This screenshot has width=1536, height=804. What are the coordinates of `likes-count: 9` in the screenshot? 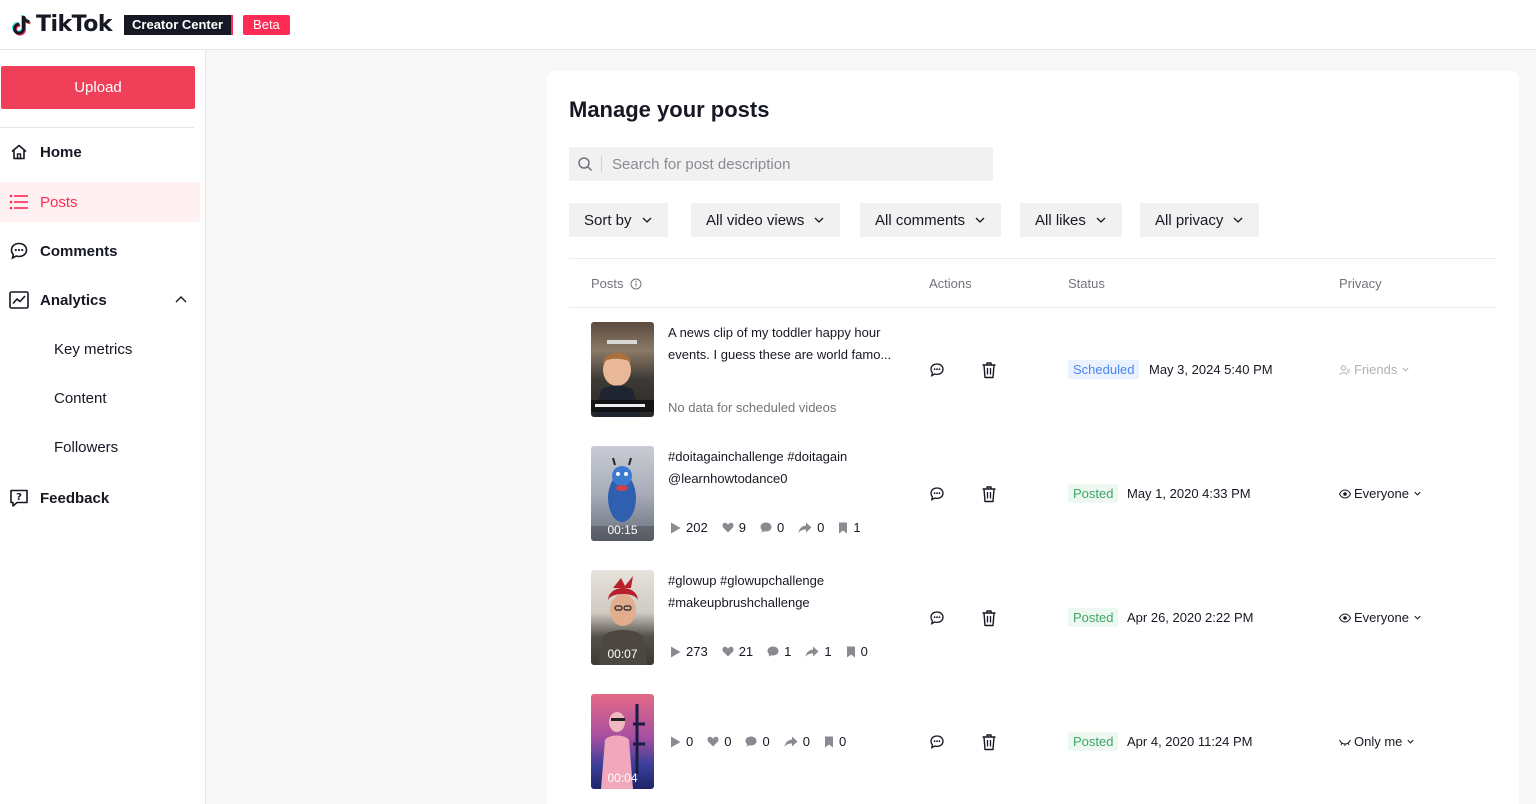 It's located at (742, 527).